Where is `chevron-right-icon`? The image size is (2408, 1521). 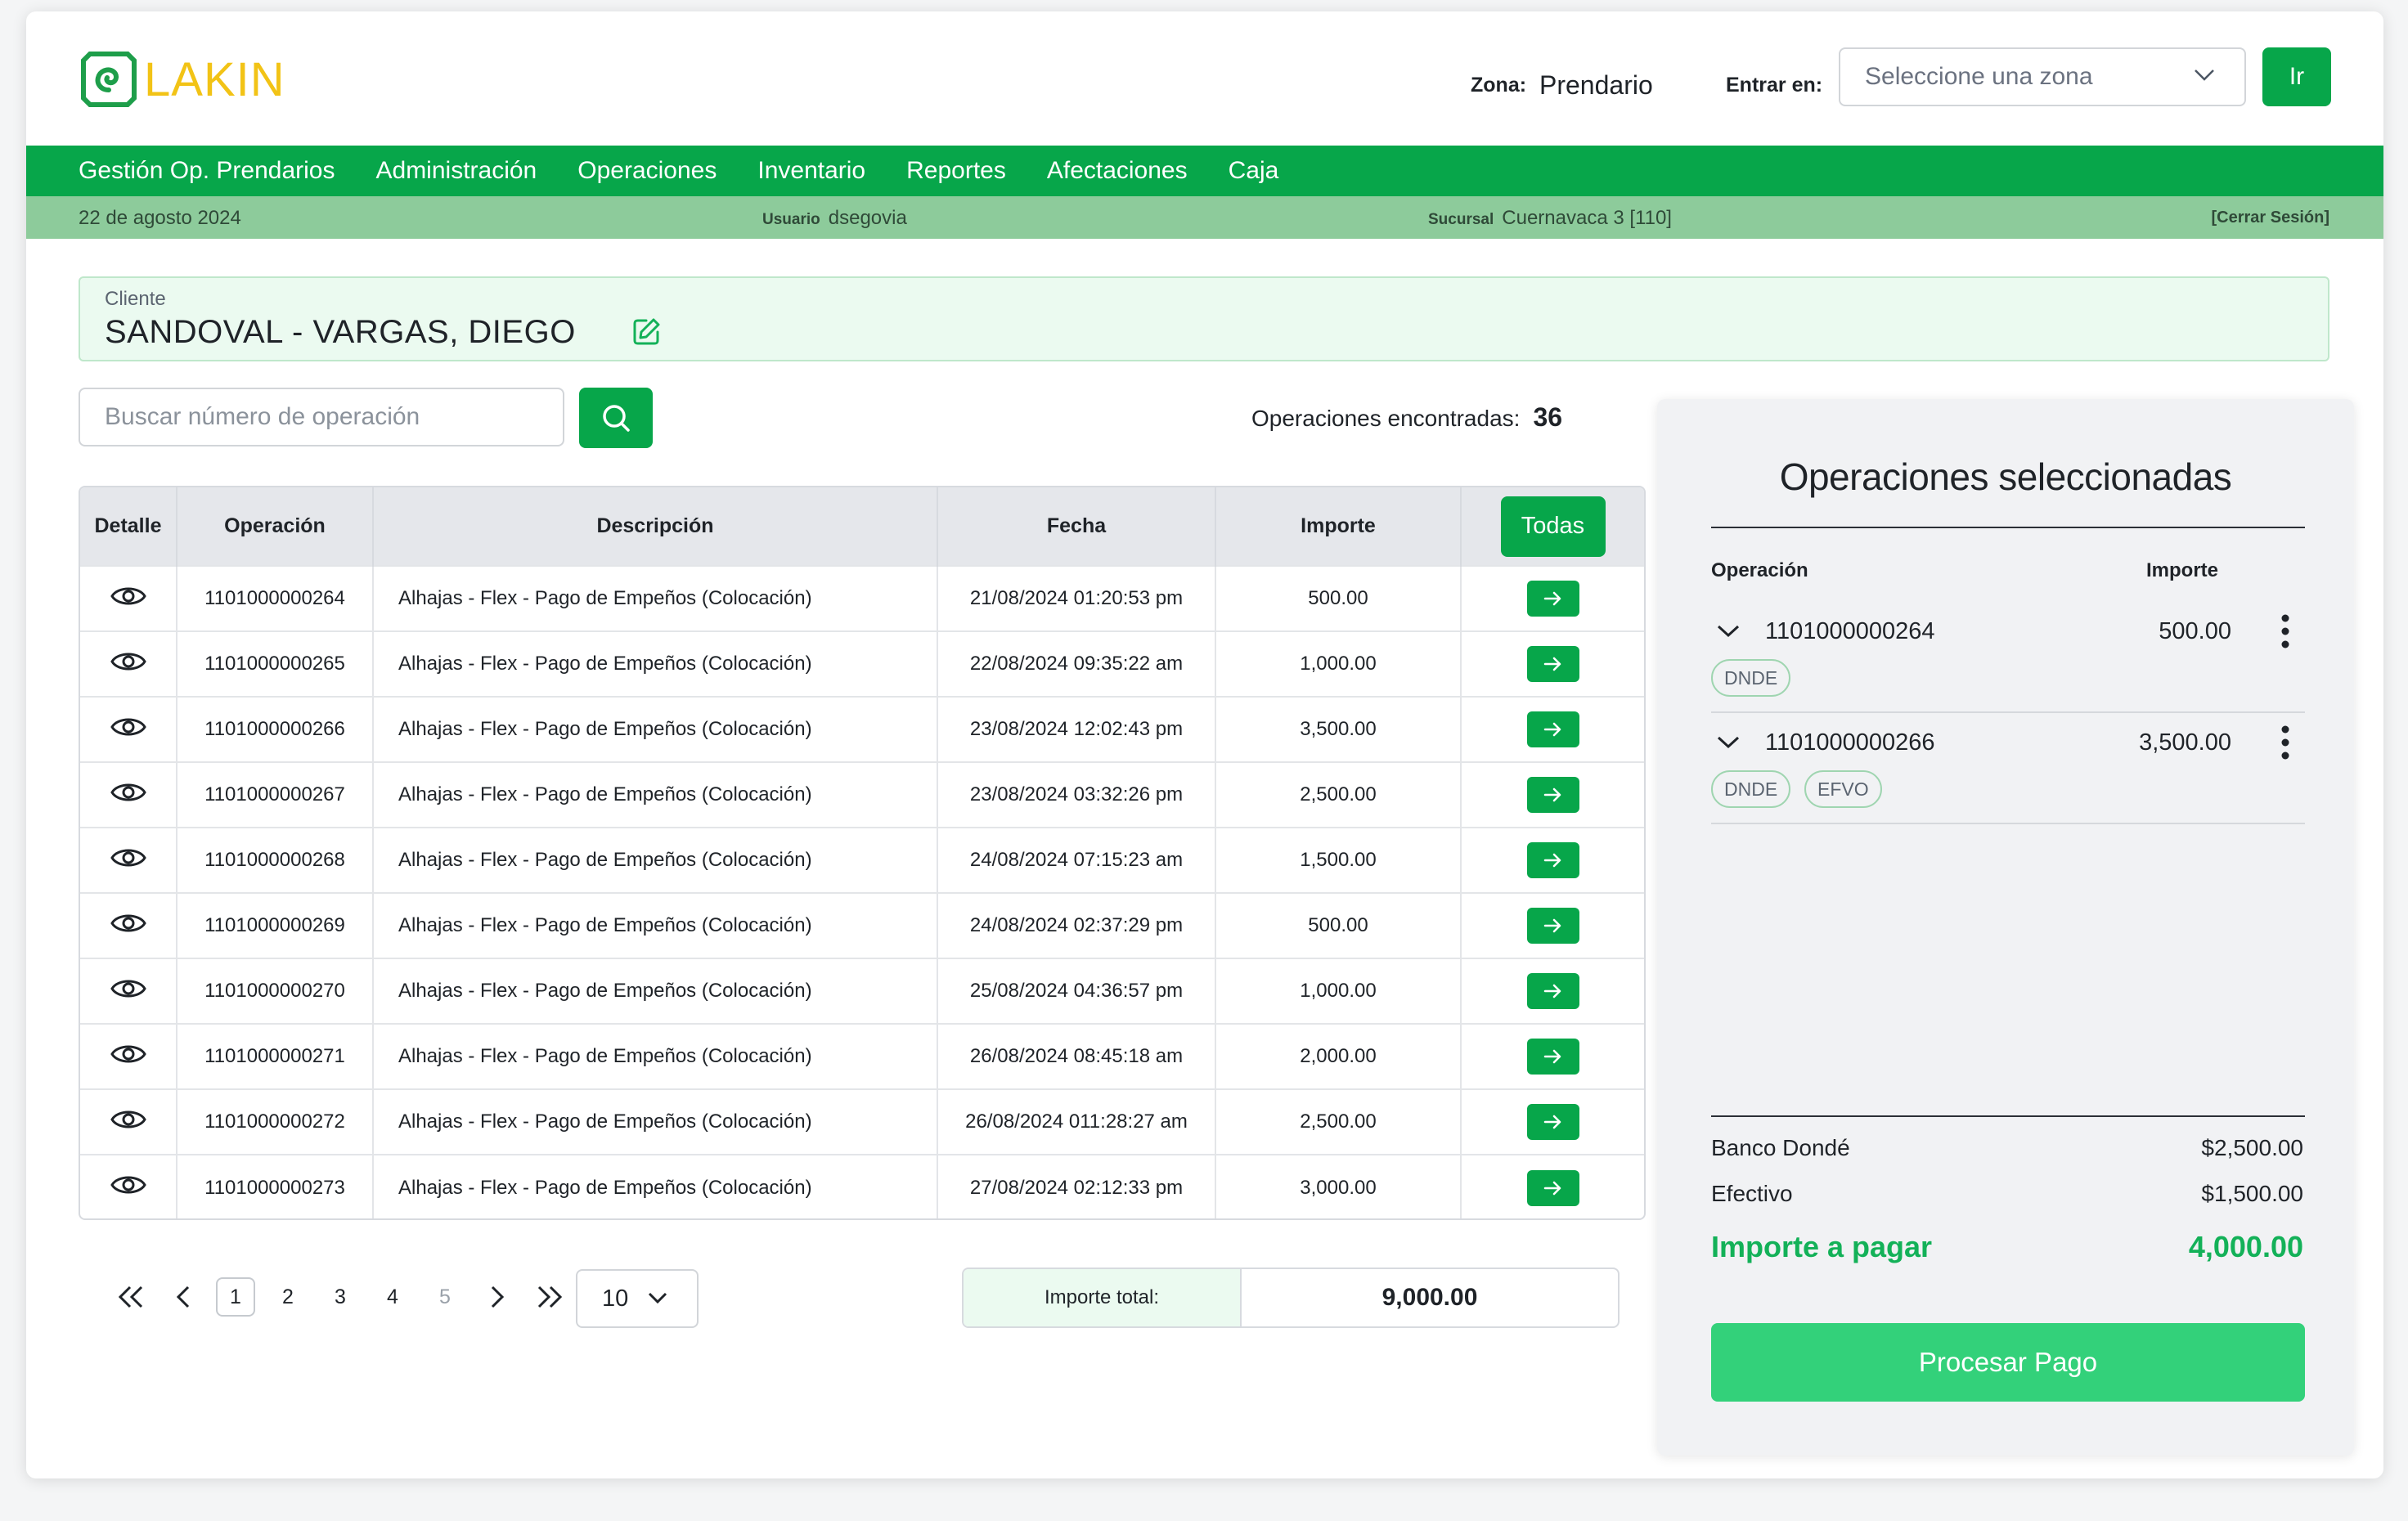
chevron-right-icon is located at coordinates (498, 1297).